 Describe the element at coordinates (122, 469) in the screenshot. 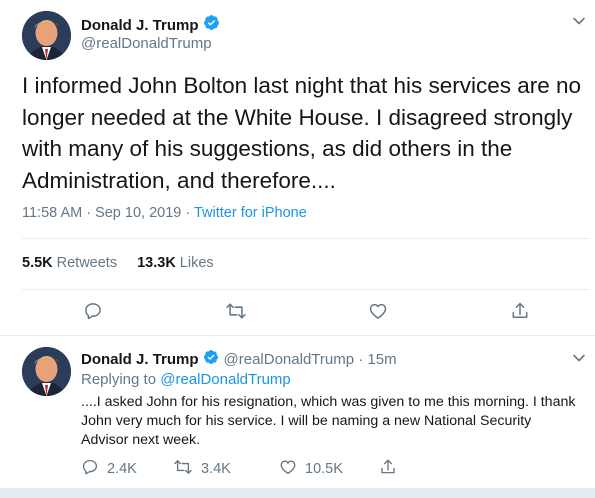

I see `reply-count: 2.4K` at that location.